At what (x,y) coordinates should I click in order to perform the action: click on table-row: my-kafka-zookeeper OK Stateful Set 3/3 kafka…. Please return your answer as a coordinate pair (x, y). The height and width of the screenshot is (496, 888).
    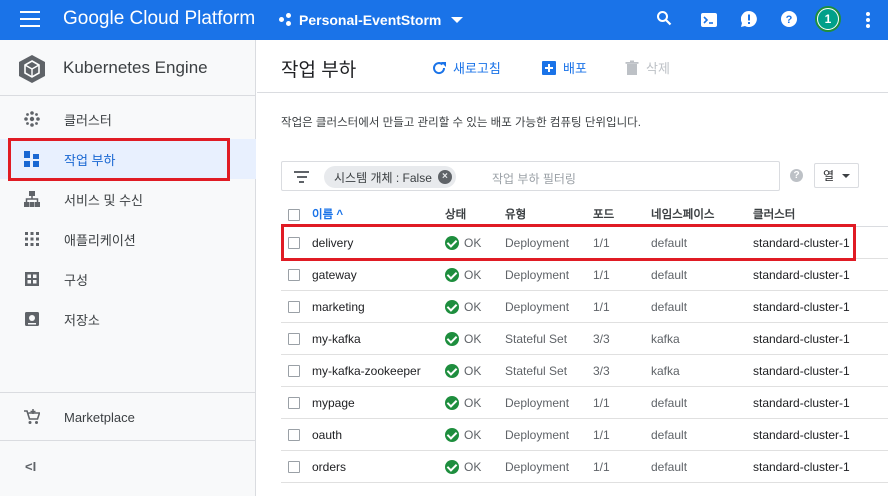
    Looking at the image, I should click on (584, 371).